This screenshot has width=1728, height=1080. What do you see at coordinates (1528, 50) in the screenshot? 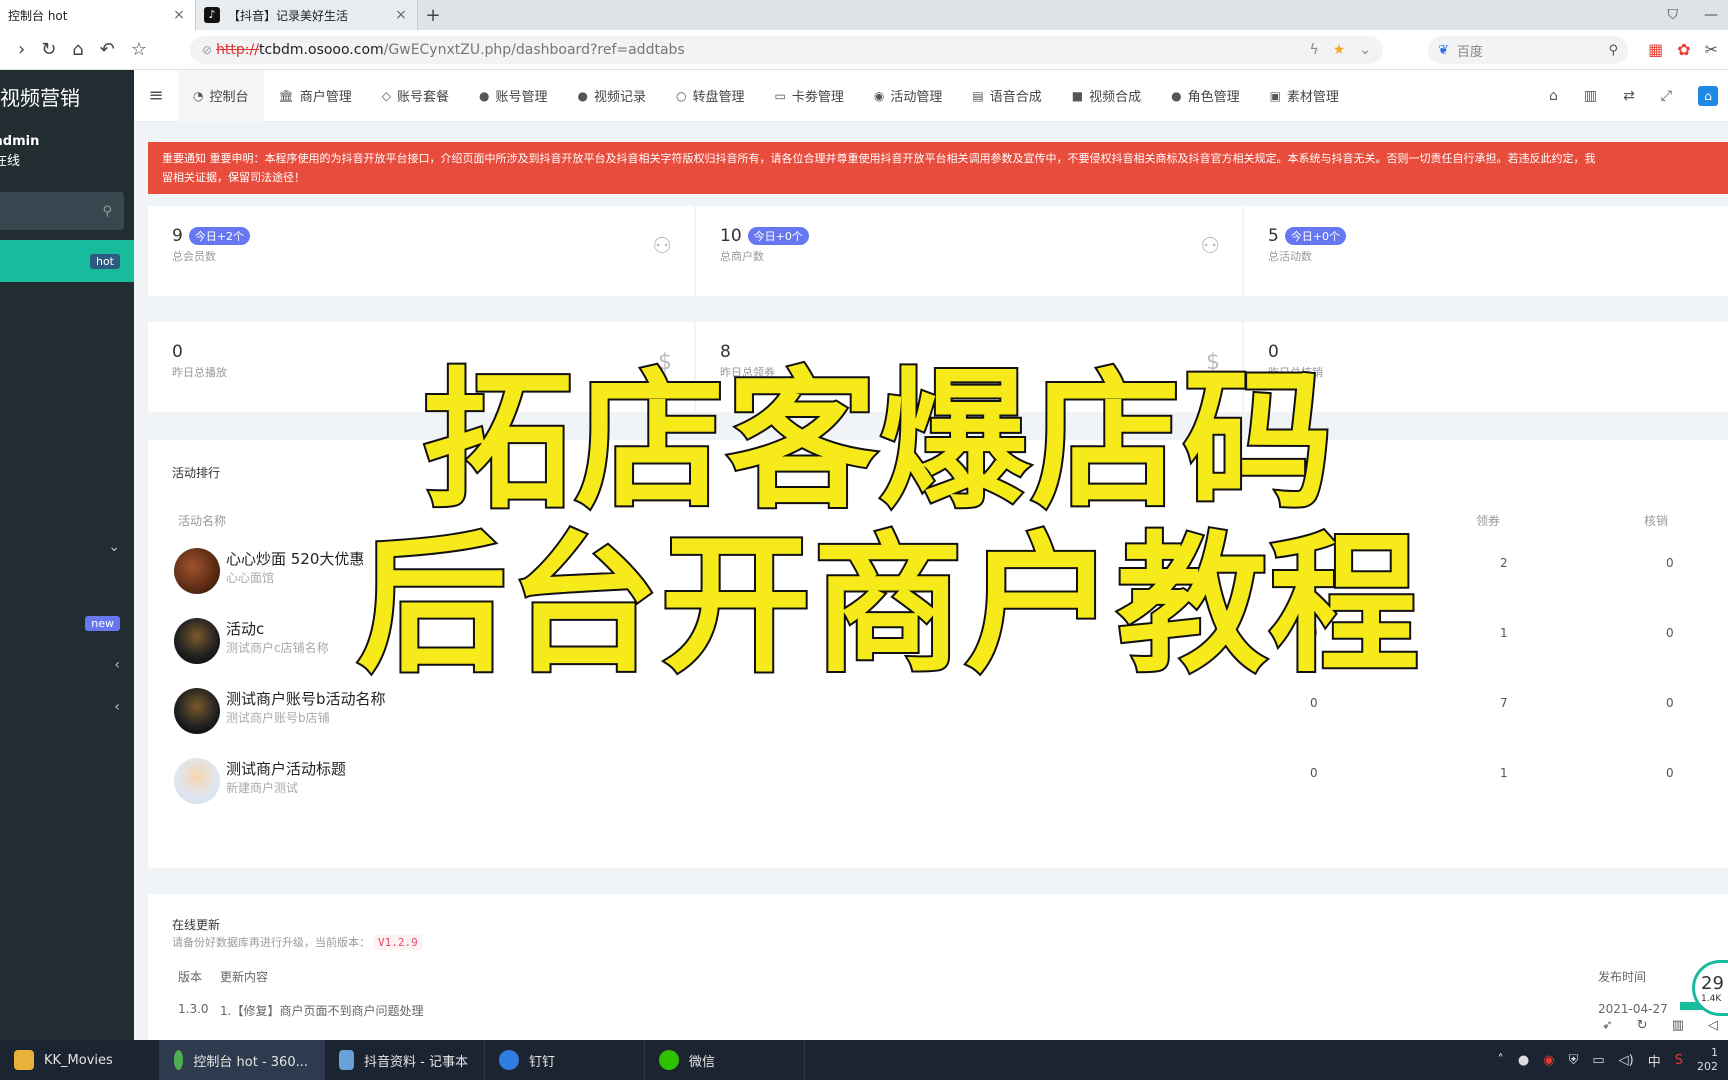
I see `search-input: ❦ 百度 ⚲` at bounding box center [1528, 50].